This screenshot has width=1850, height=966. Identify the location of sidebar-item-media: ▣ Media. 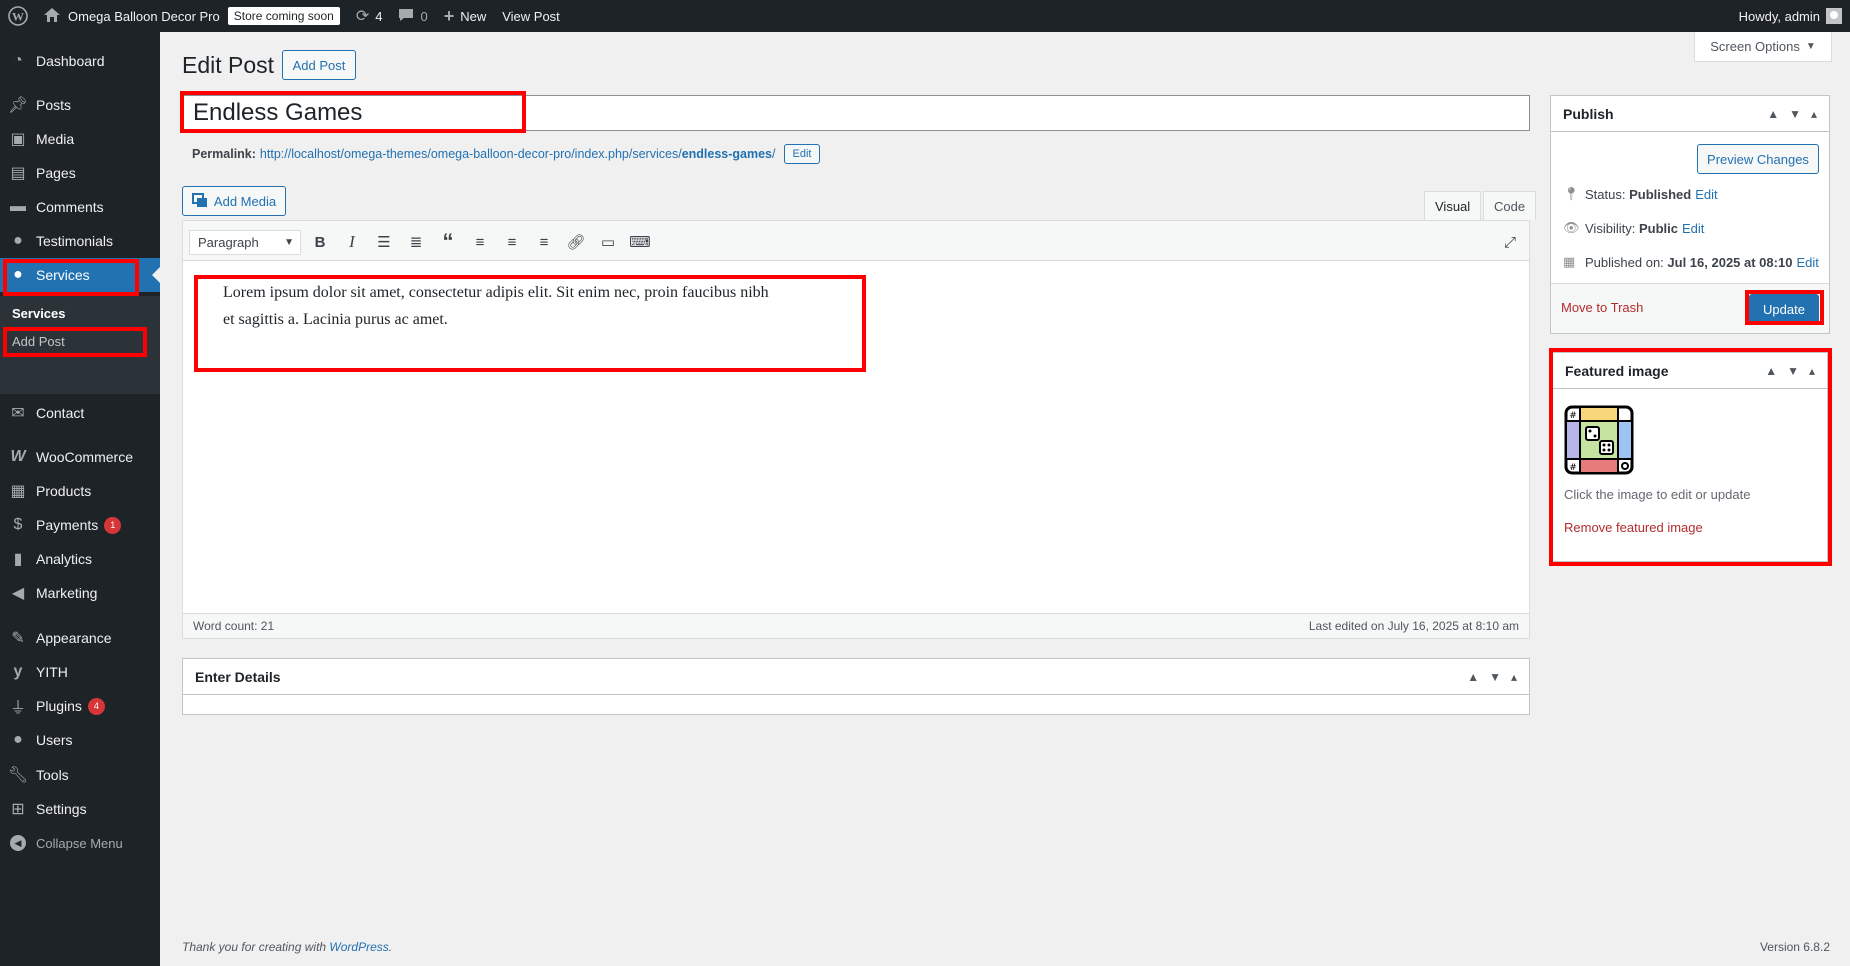
(80, 139).